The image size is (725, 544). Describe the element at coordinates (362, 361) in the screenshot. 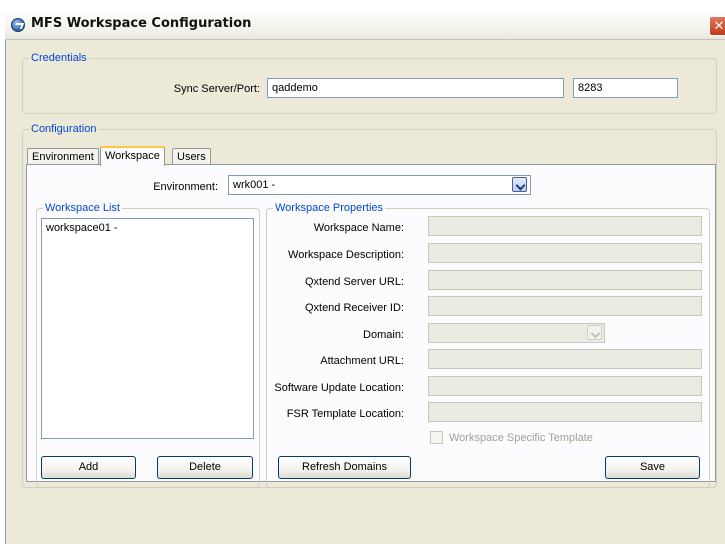

I see `attachment-url-label: Attachment URL:` at that location.